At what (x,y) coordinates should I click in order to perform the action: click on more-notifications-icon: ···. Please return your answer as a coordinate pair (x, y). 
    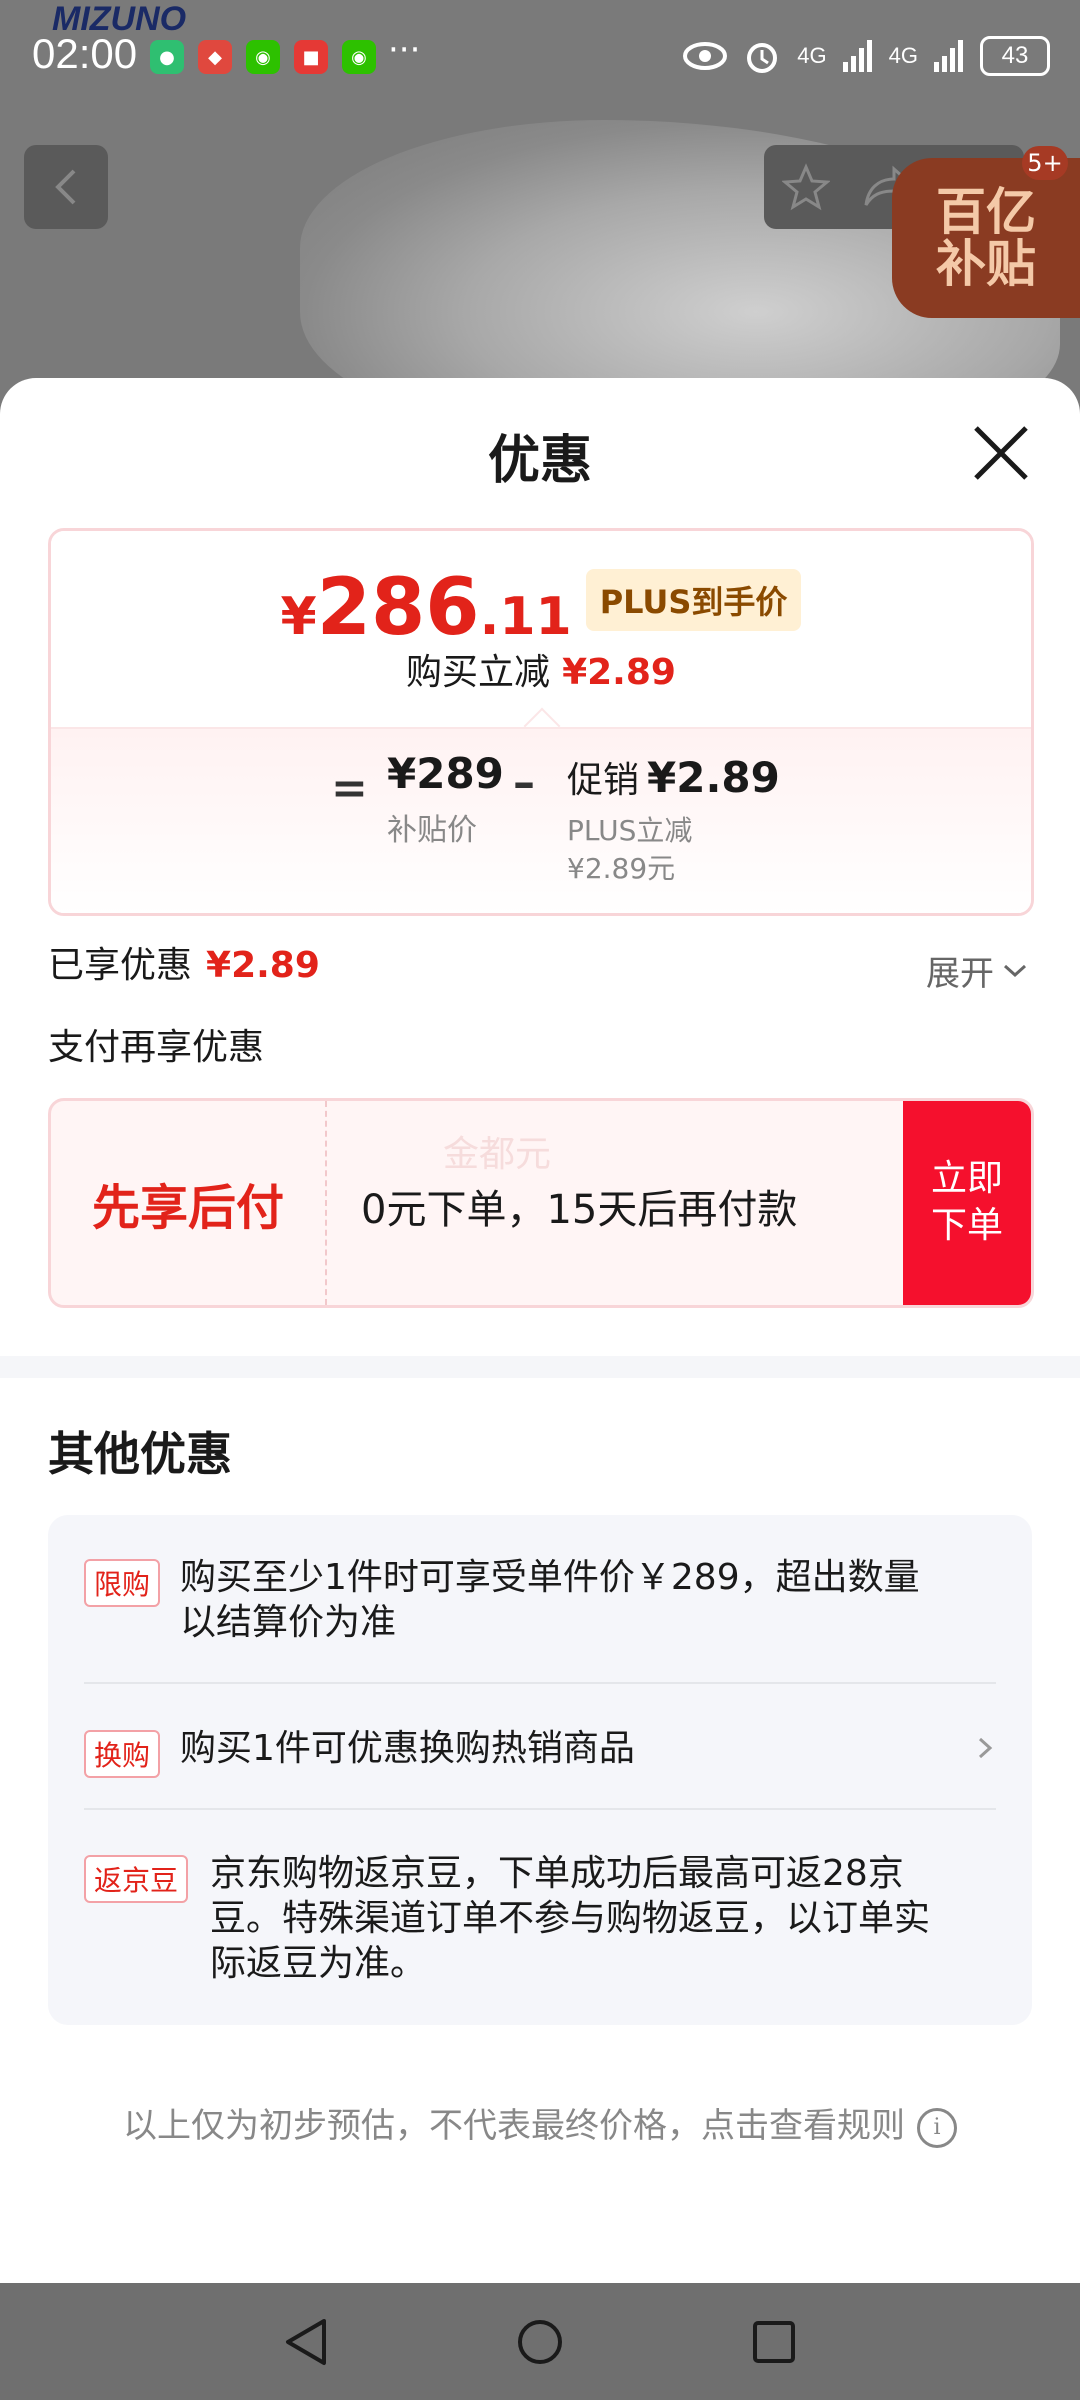
    Looking at the image, I should click on (404, 50).